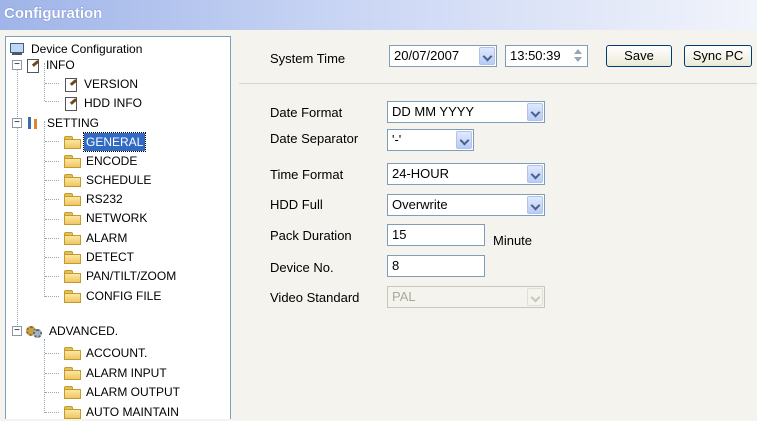 The width and height of the screenshot is (757, 421). I want to click on tree-item-general: GENERAL, so click(105, 142).